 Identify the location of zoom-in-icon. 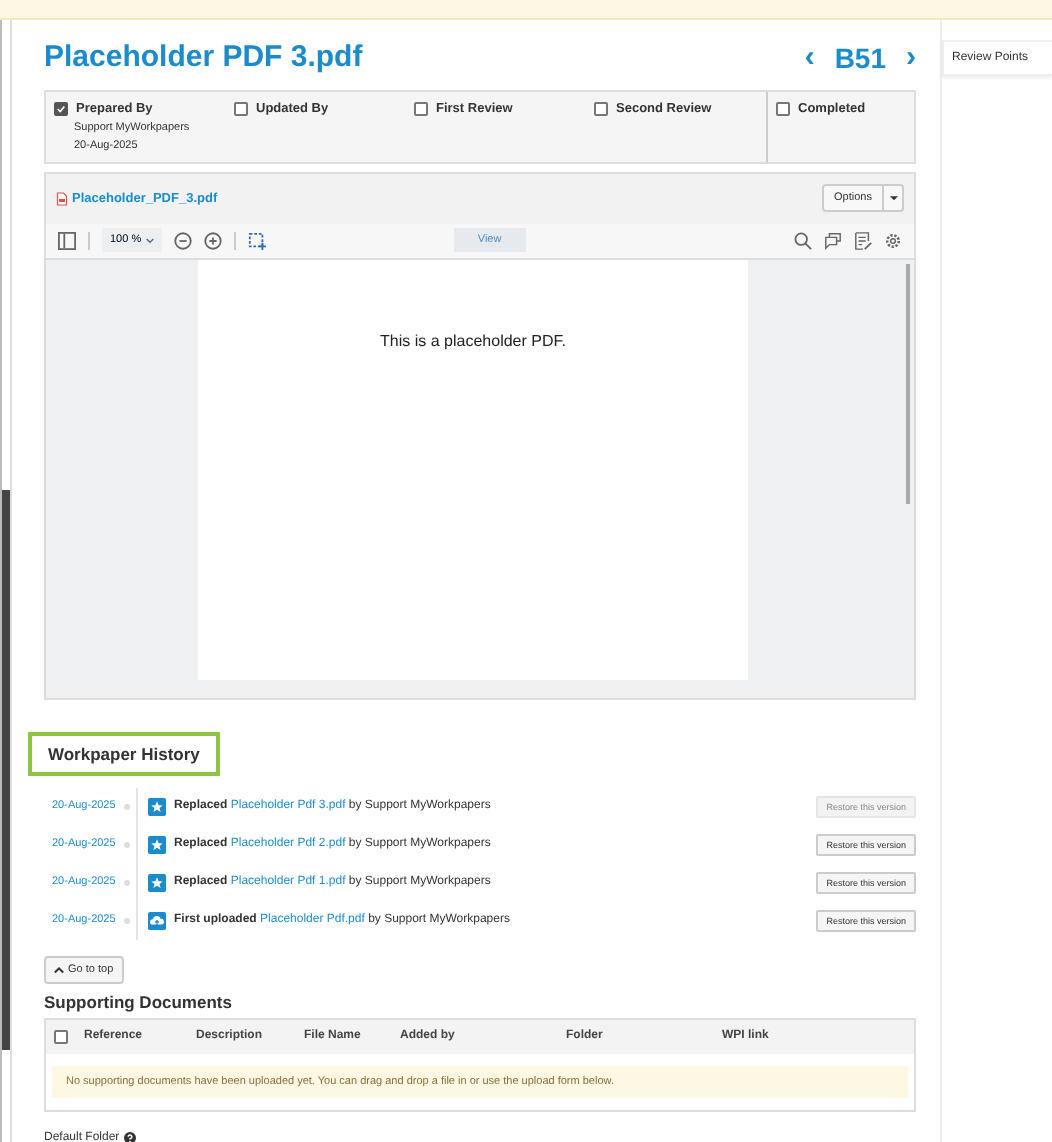
(212, 240).